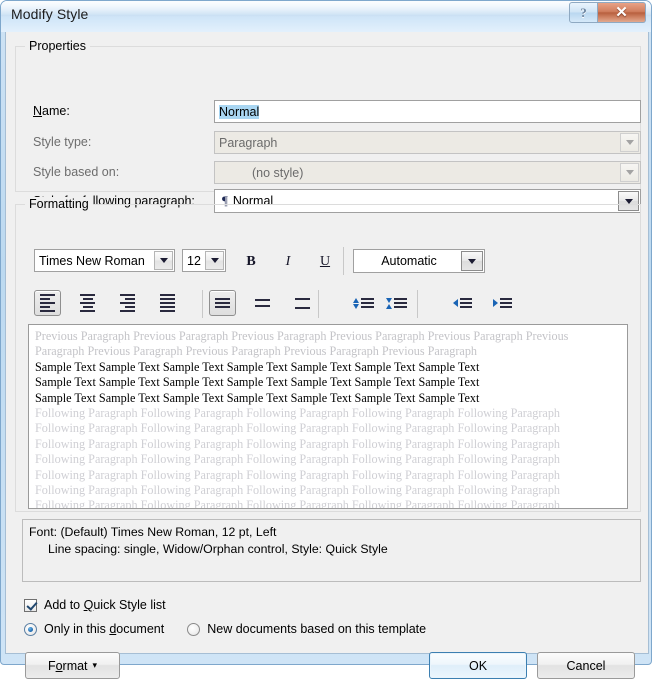 This screenshot has width=652, height=679. I want to click on align-right-button, so click(127, 303).